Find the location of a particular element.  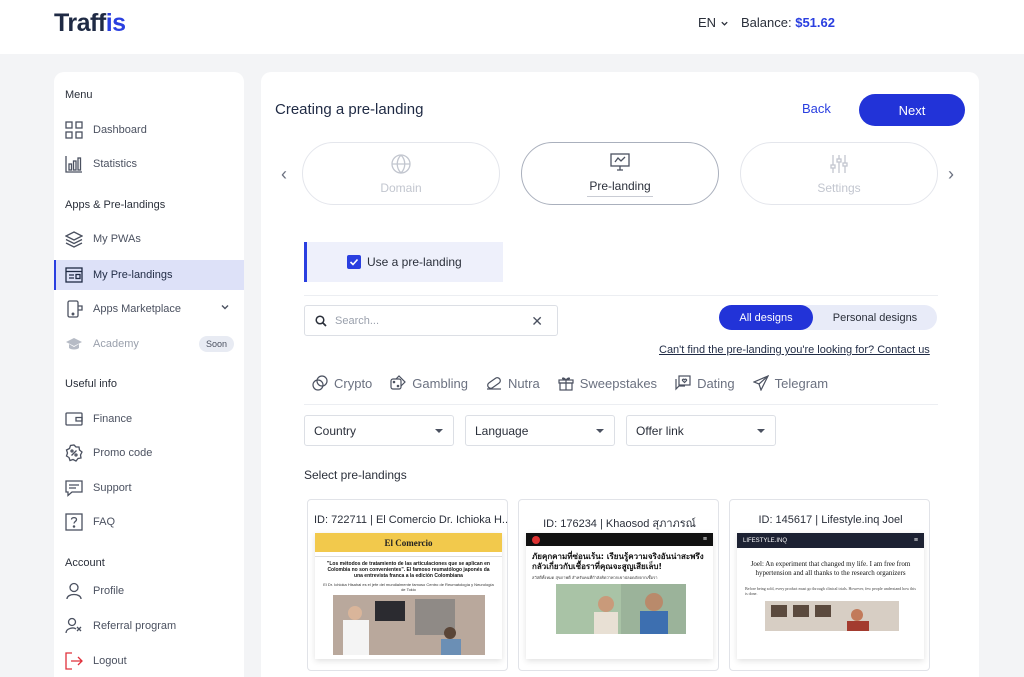

card-caption: ID: 145617 | Lifestyle.inq Joel is located at coordinates (830, 520).